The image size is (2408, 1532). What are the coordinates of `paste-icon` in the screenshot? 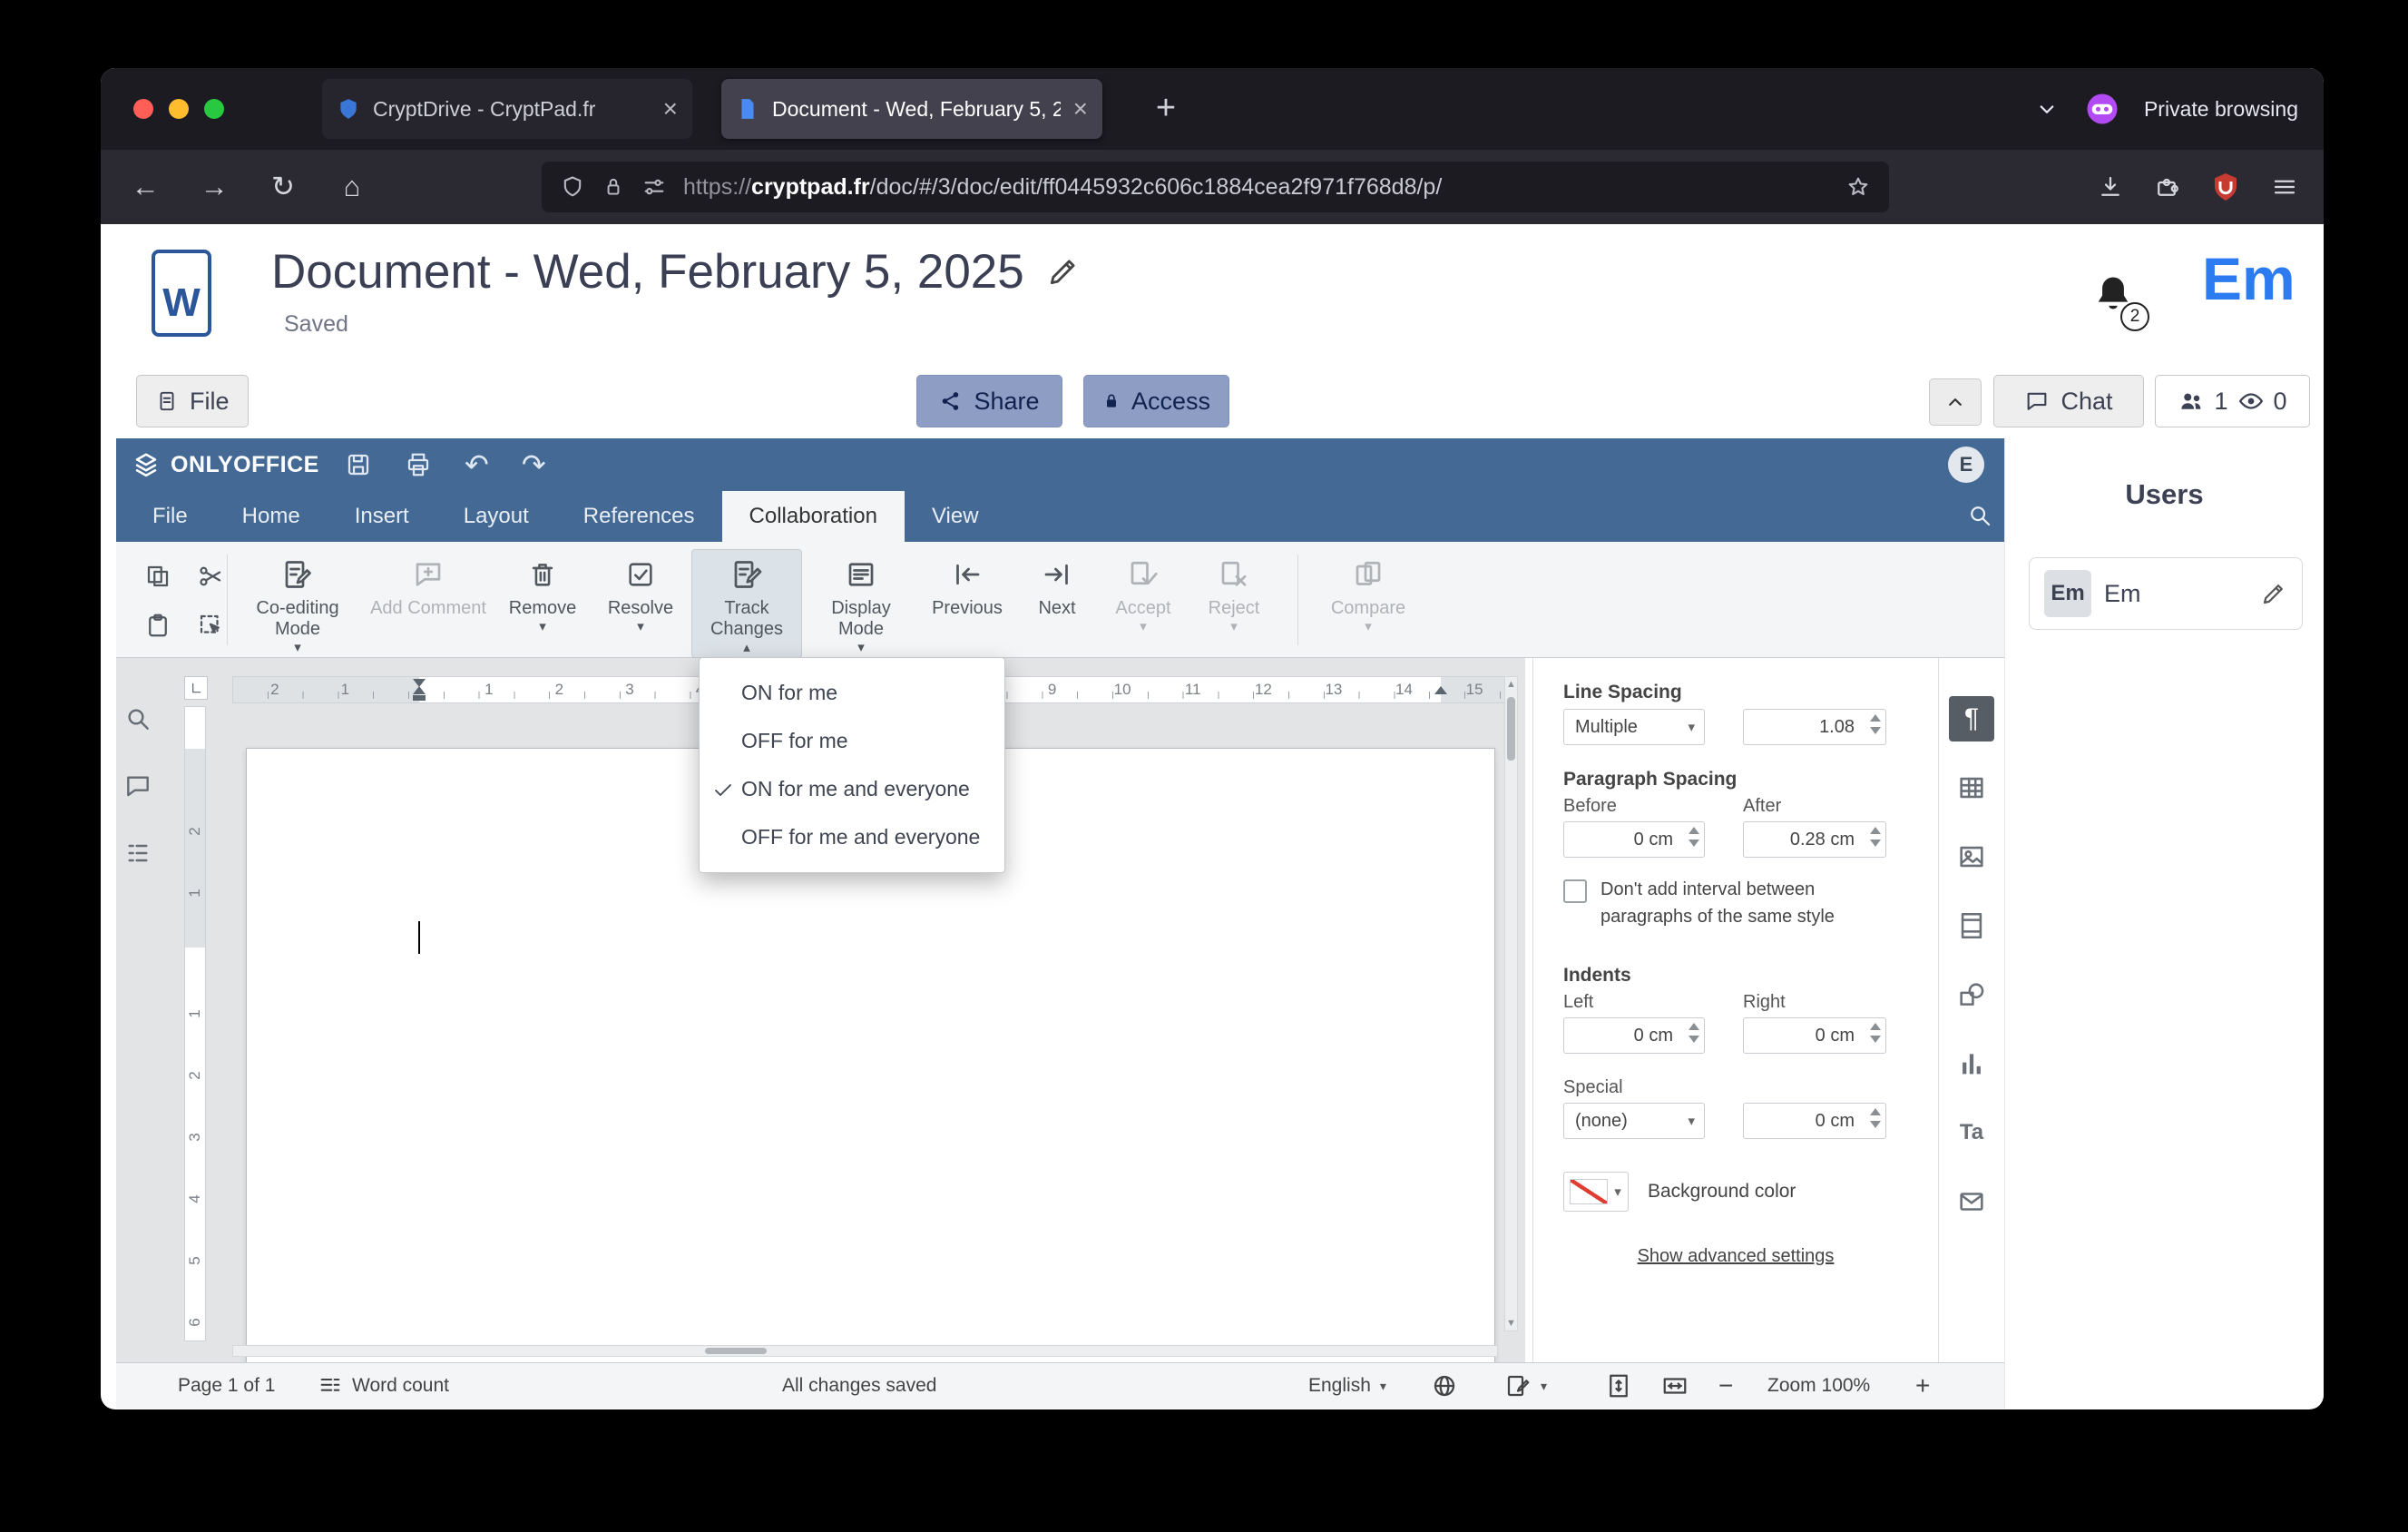 It's located at (158, 625).